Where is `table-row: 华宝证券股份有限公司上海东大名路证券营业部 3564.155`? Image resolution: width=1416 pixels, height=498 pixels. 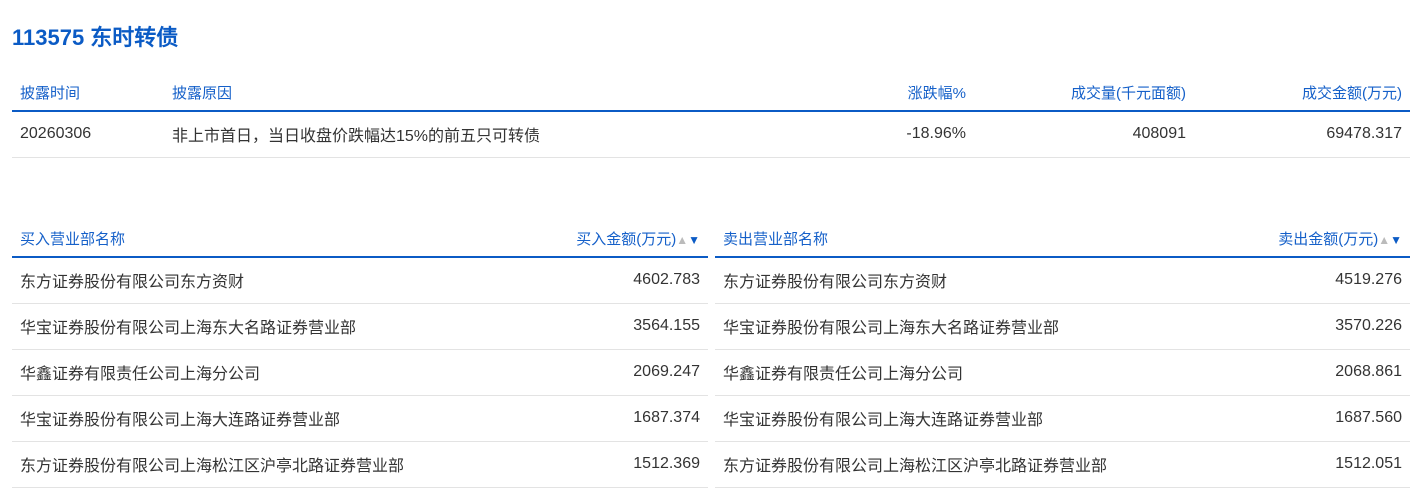
table-row: 华宝证券股份有限公司上海东大名路证券营业部 3564.155 is located at coordinates (360, 326).